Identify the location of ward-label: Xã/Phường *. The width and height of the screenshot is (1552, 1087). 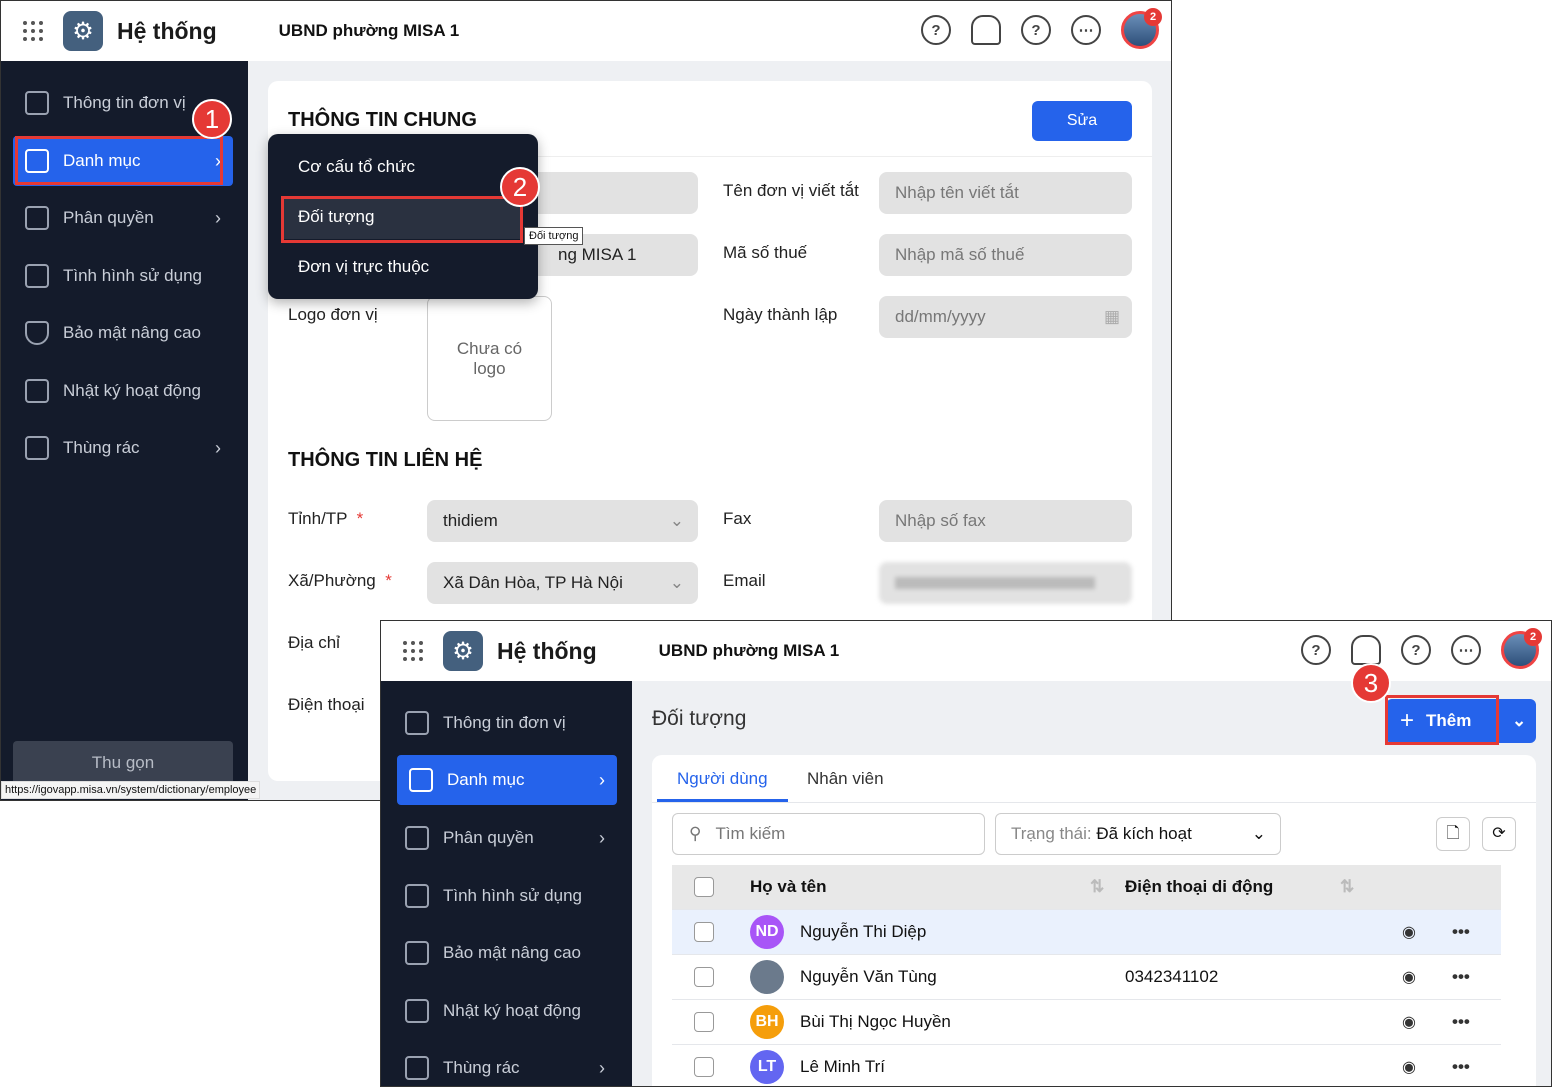
(340, 581).